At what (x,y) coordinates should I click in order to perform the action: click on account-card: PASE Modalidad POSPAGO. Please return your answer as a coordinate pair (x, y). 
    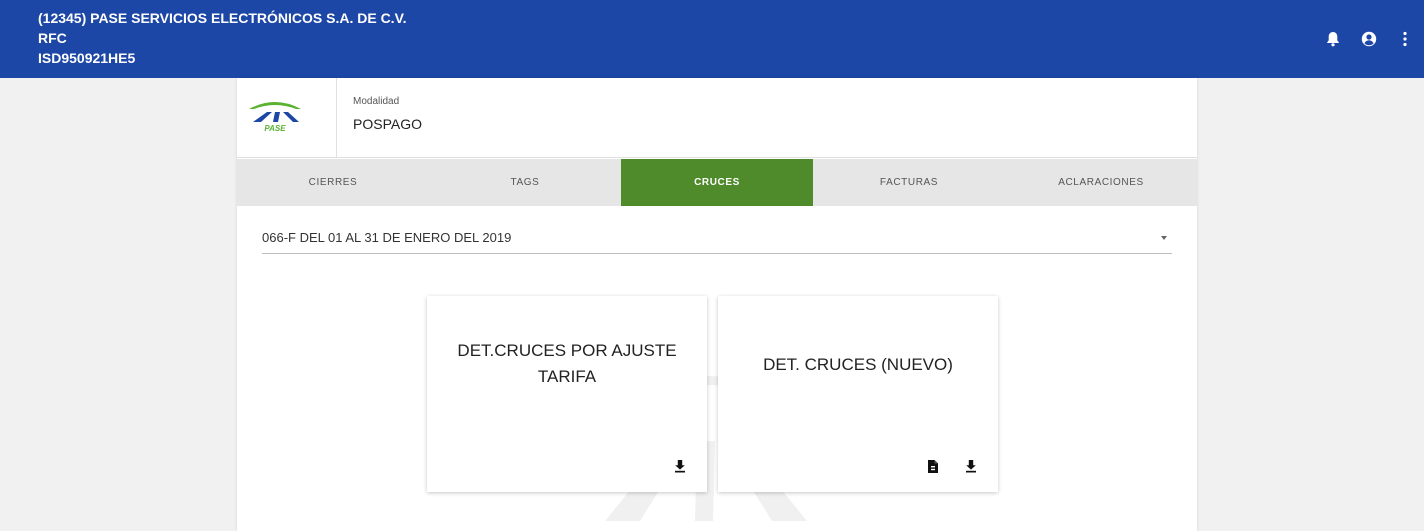
    Looking at the image, I should click on (717, 118).